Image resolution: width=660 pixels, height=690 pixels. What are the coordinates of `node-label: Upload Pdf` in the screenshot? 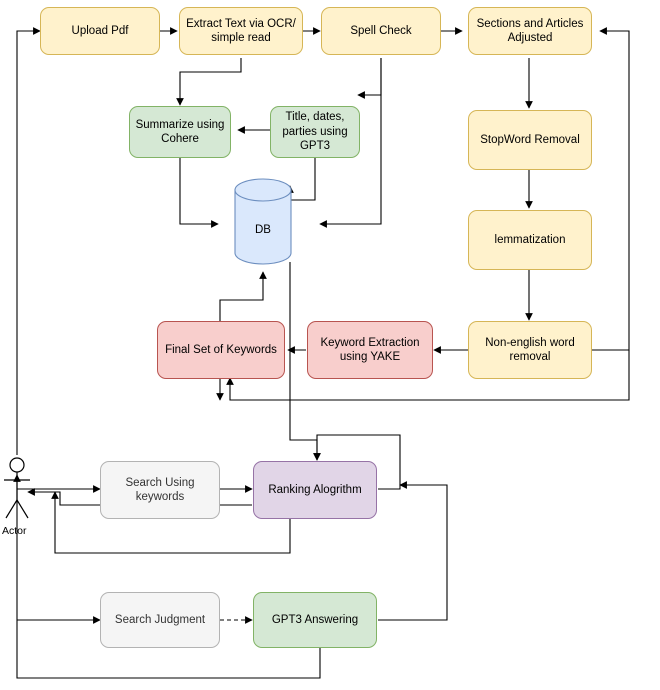 It's located at (100, 30).